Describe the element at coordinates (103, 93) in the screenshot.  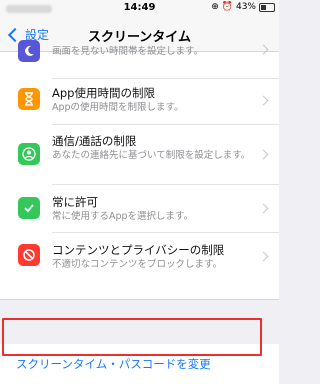
I see `row-title: App使用時間の制限` at that location.